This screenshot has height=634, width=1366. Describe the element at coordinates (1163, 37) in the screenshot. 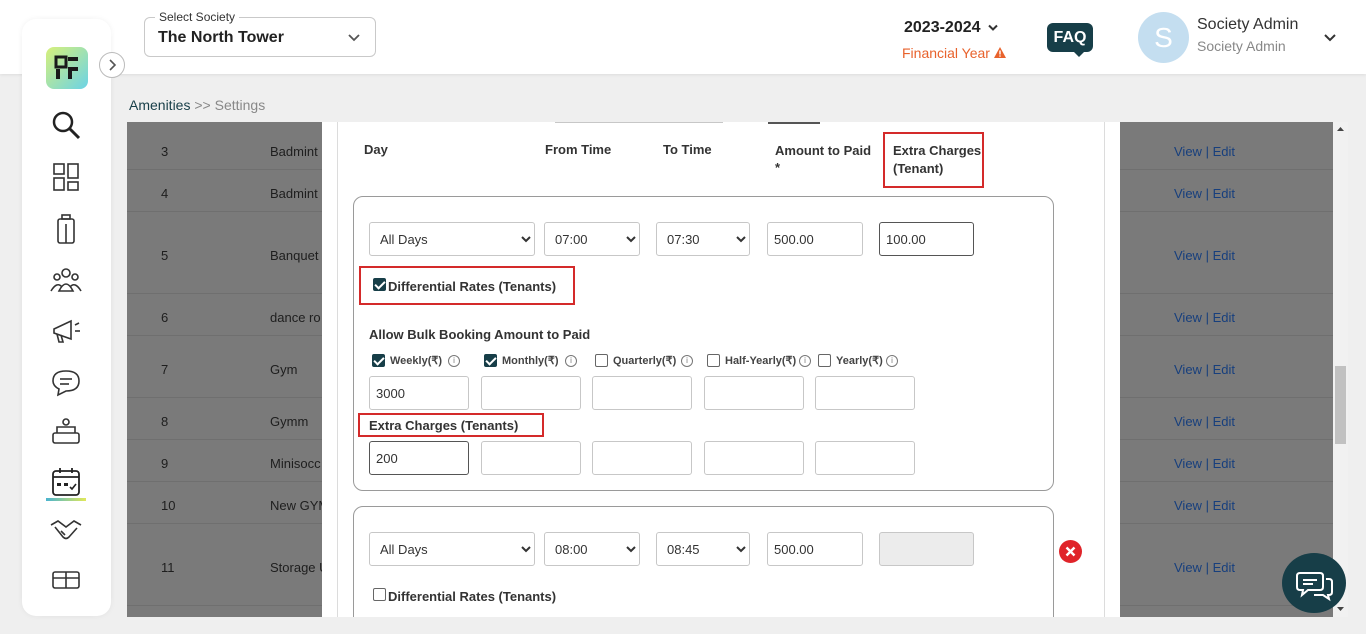

I see `avatar: S` at that location.